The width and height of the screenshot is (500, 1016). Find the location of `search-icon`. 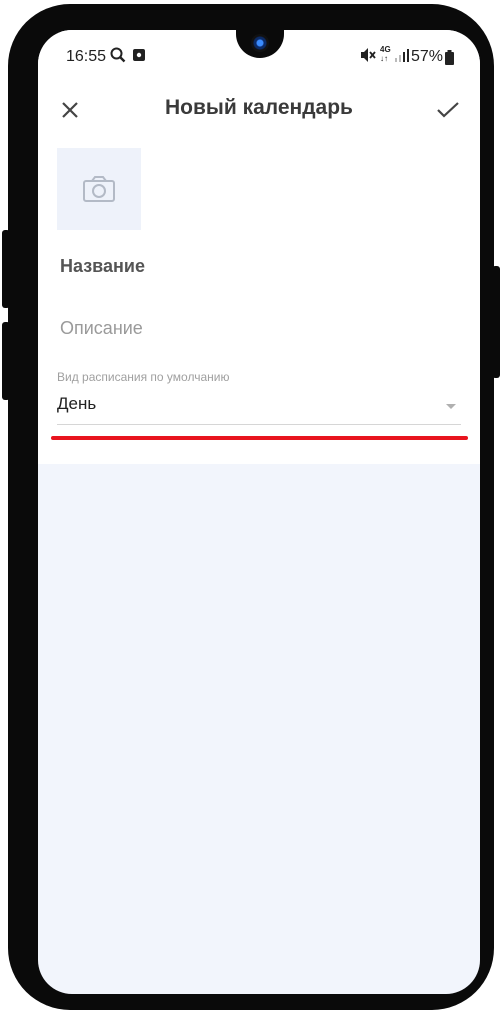

search-icon is located at coordinates (118, 57).